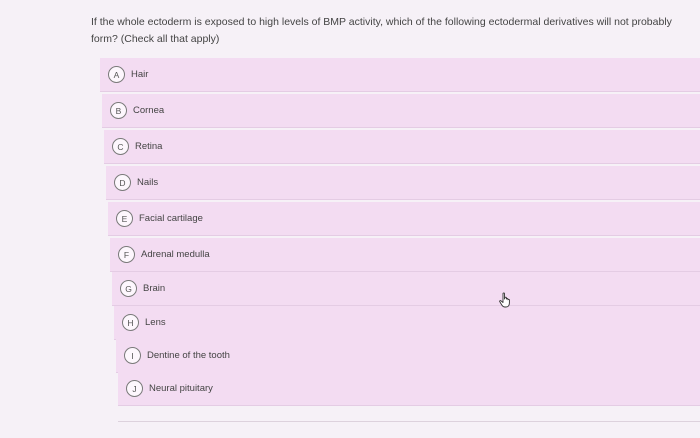 The width and height of the screenshot is (700, 438). I want to click on option-c: C Retina, so click(402, 147).